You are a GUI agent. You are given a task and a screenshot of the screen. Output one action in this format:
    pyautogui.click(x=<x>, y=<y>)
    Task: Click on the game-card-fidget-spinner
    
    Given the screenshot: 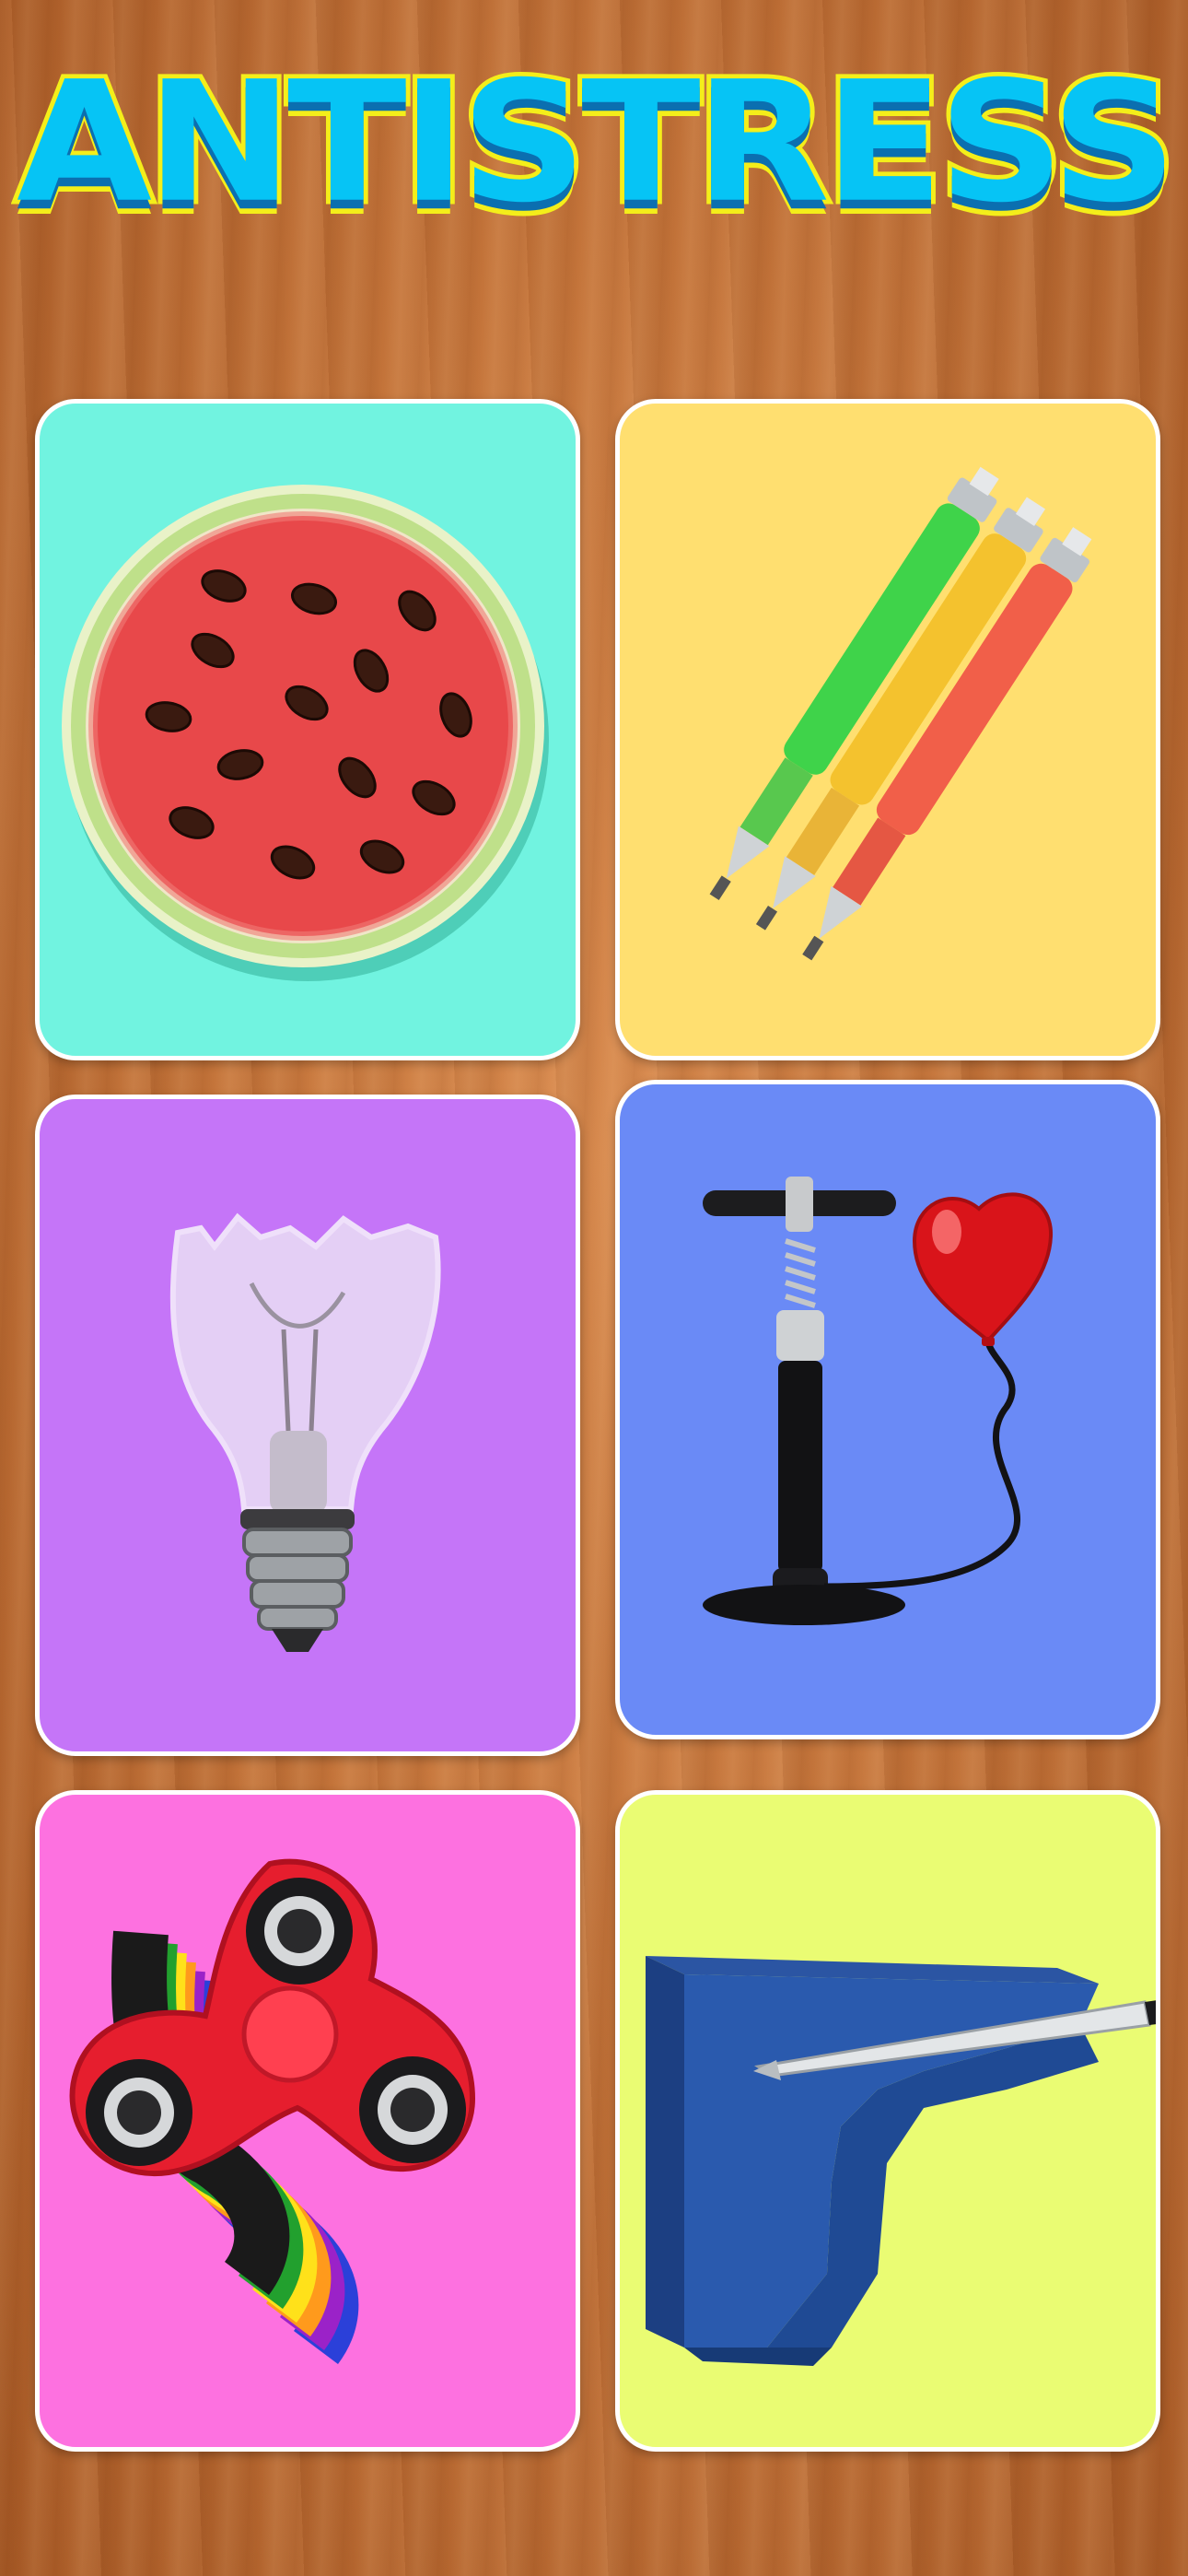 What is the action you would take?
    pyautogui.click(x=307, y=2121)
    